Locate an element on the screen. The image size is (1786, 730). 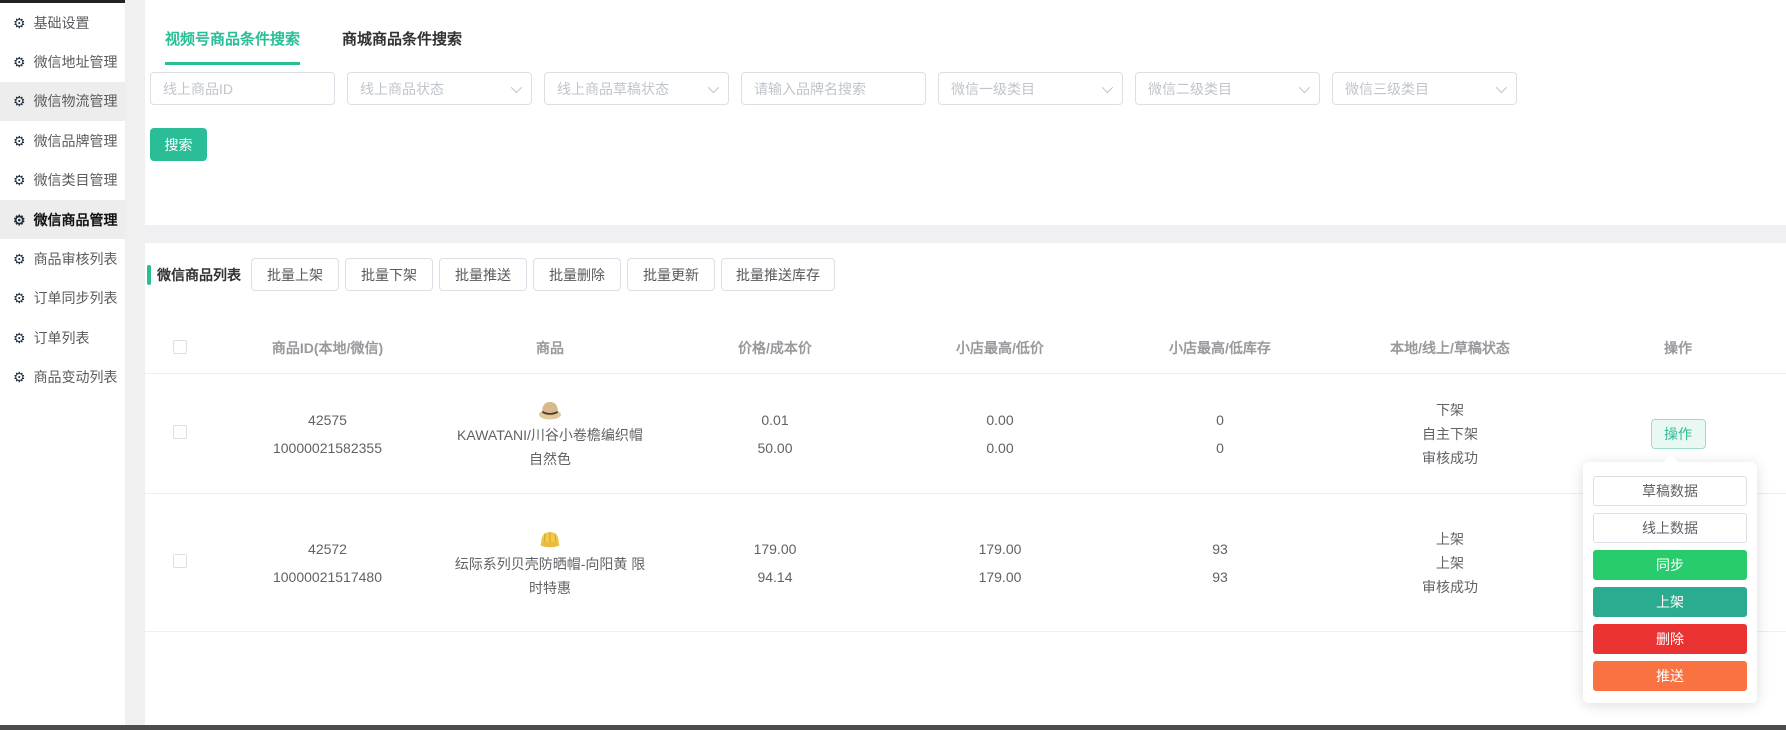
sidebar-item-label: 微信商品管理 is located at coordinates (75, 219).